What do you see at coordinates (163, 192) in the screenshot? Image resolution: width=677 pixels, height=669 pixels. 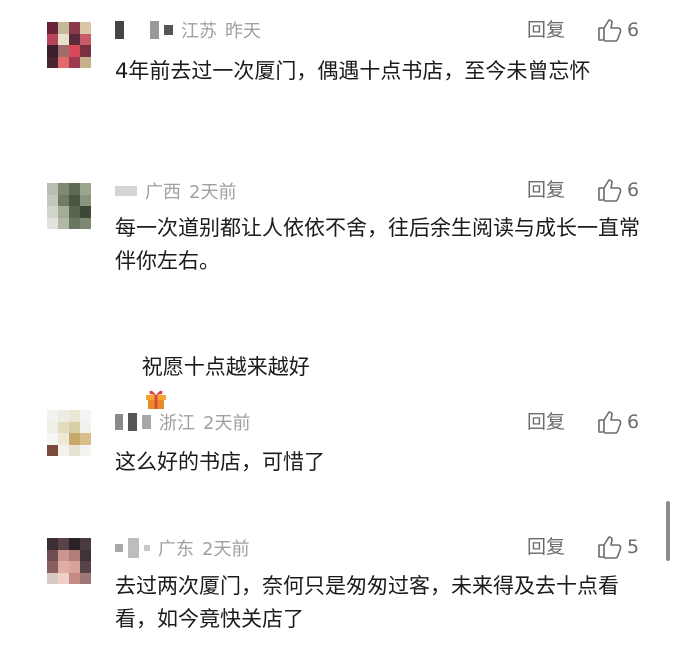 I see `comment-location: 广西` at bounding box center [163, 192].